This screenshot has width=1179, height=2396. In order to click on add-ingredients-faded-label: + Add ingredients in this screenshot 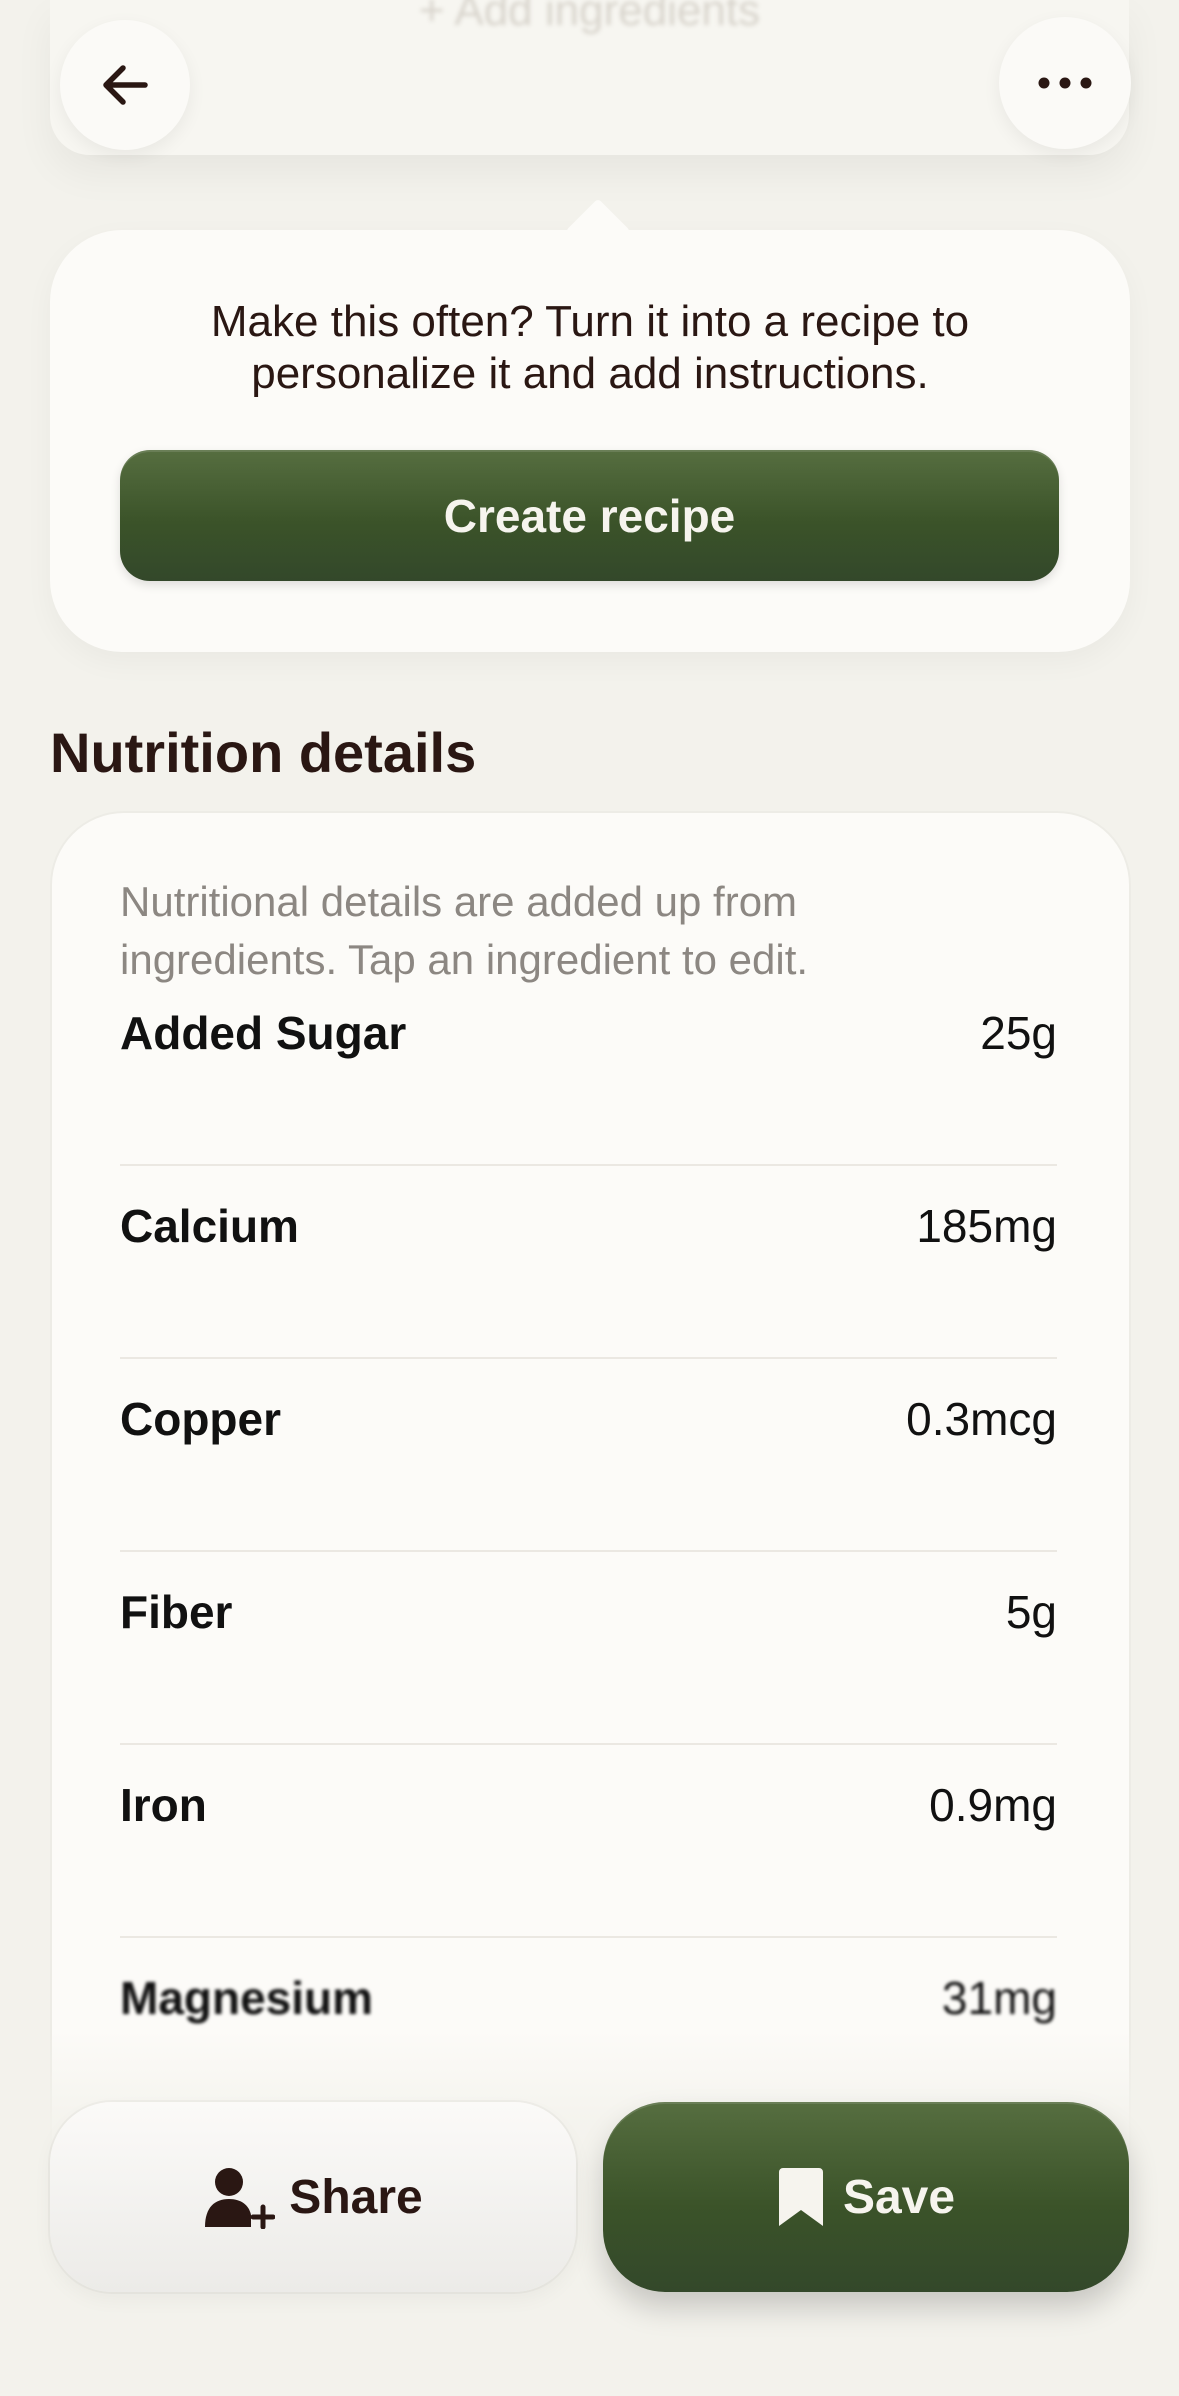, I will do `click(589, 17)`.